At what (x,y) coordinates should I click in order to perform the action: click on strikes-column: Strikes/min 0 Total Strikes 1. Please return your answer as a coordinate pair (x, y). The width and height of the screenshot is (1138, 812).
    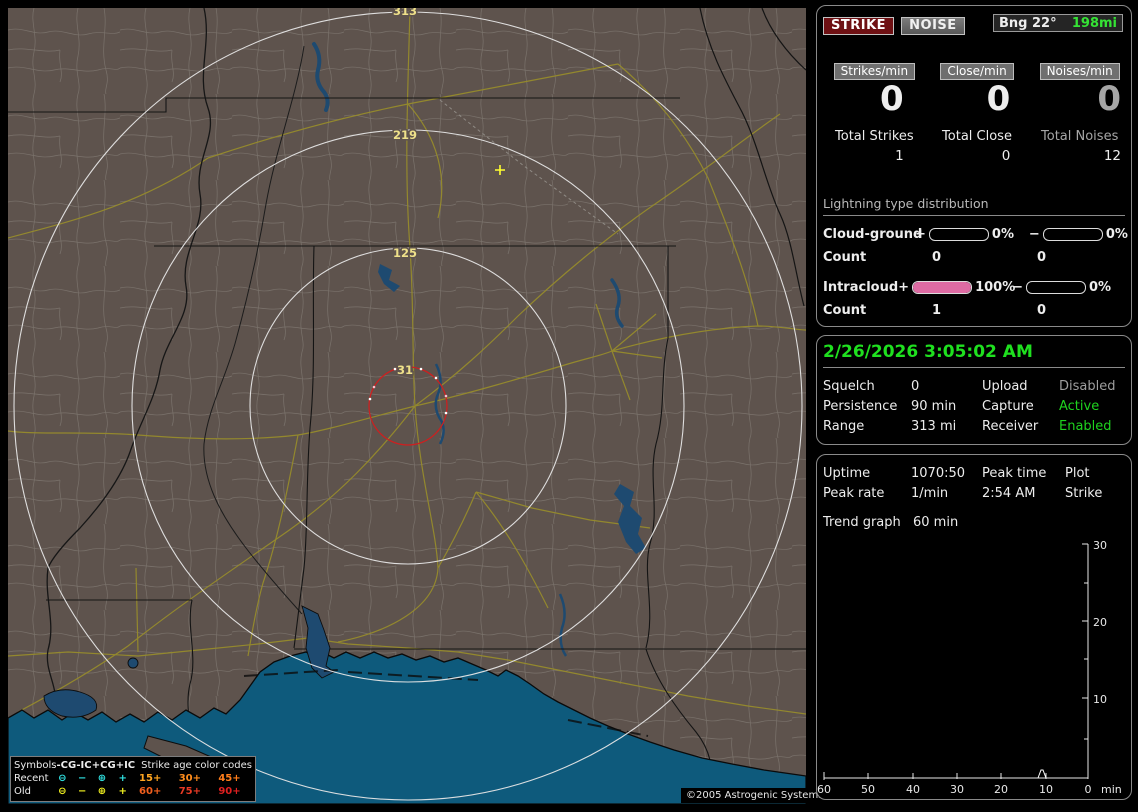
    Looking at the image, I should click on (874, 112).